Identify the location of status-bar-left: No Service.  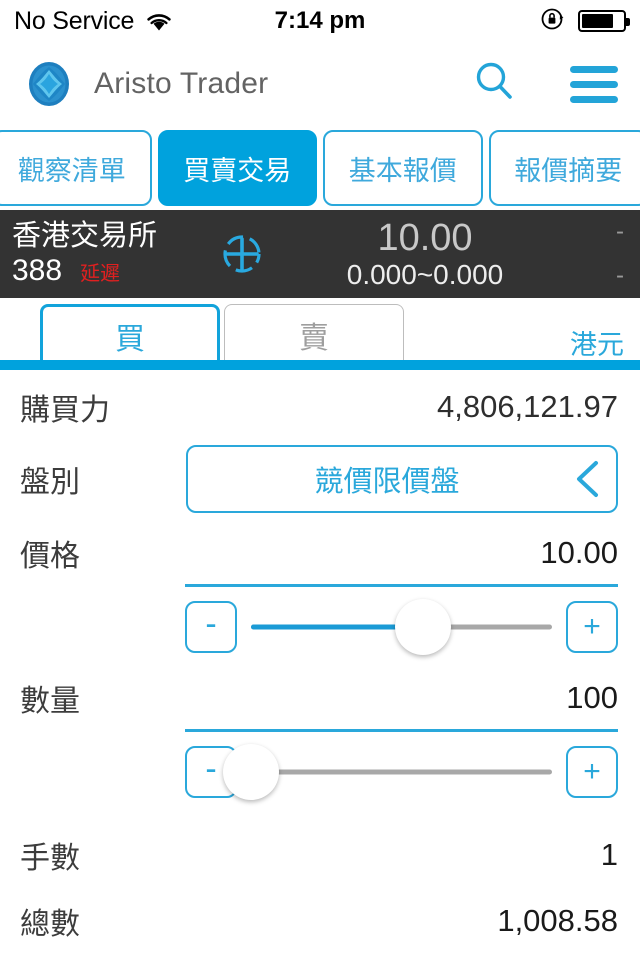
(94, 21).